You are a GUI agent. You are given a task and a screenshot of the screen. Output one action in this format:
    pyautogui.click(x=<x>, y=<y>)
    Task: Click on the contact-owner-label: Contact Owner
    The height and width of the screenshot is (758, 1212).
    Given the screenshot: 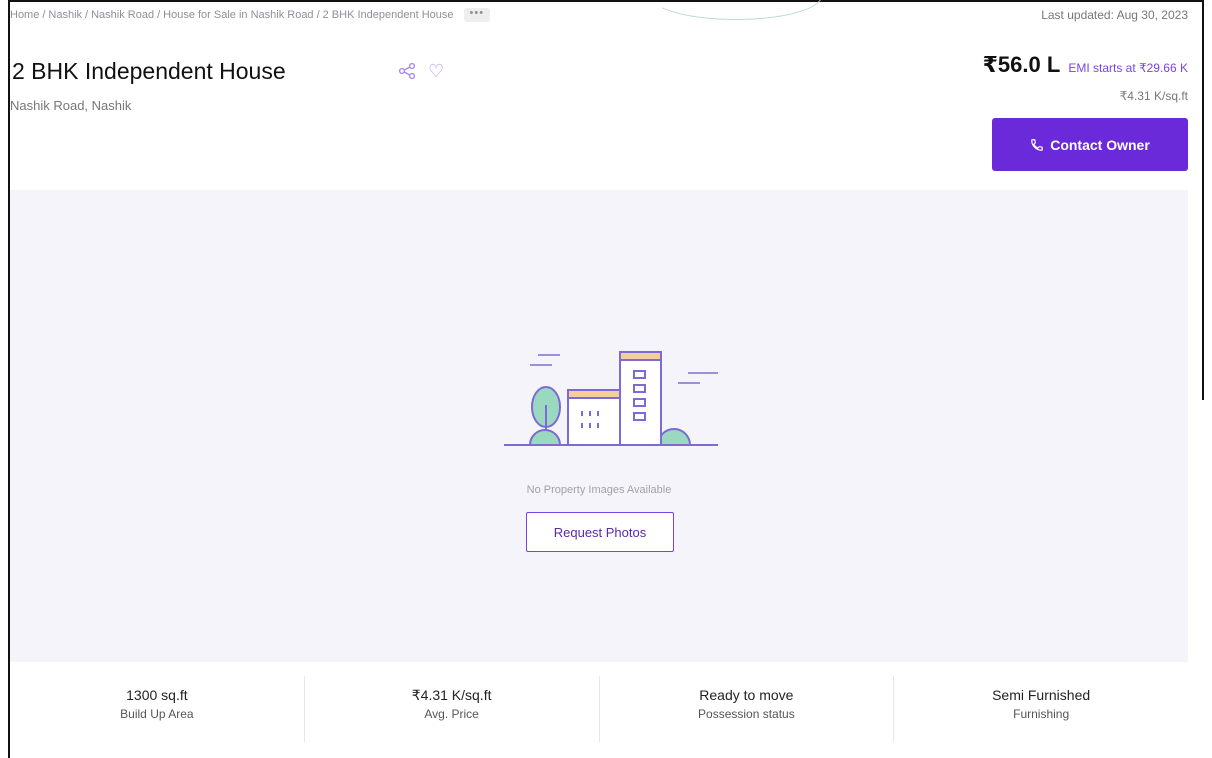 What is the action you would take?
    pyautogui.click(x=1100, y=144)
    